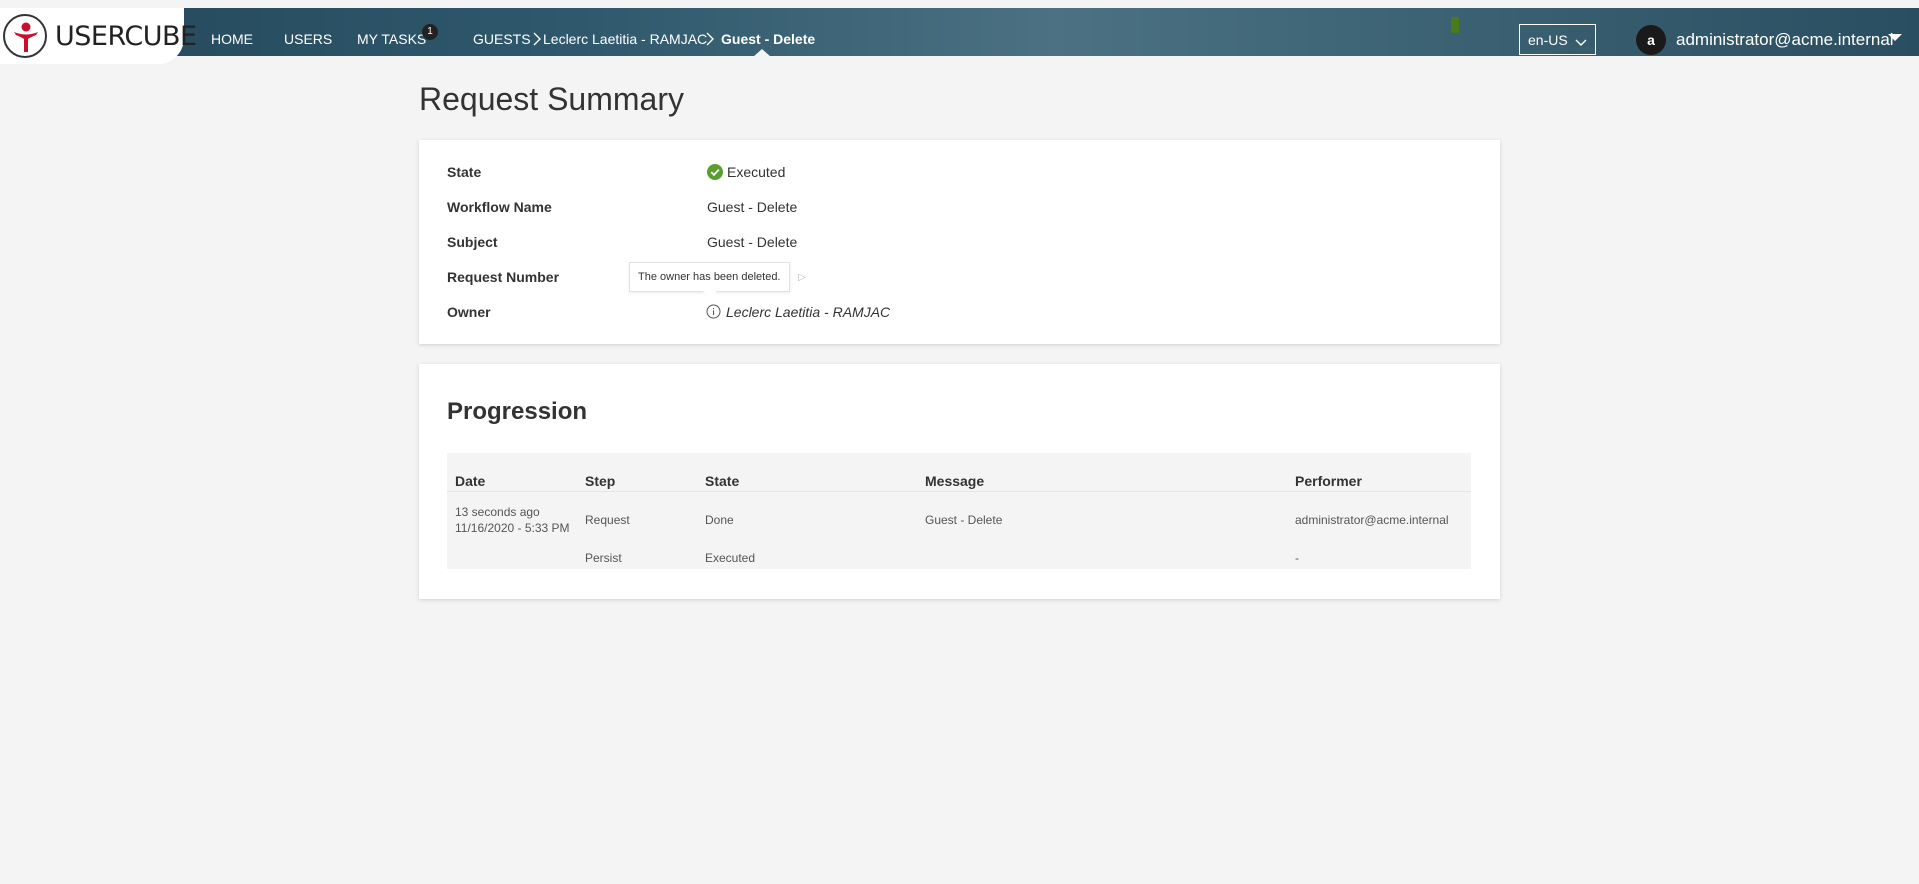  Describe the element at coordinates (25, 36) in the screenshot. I see `usercube-logo-icon` at that location.